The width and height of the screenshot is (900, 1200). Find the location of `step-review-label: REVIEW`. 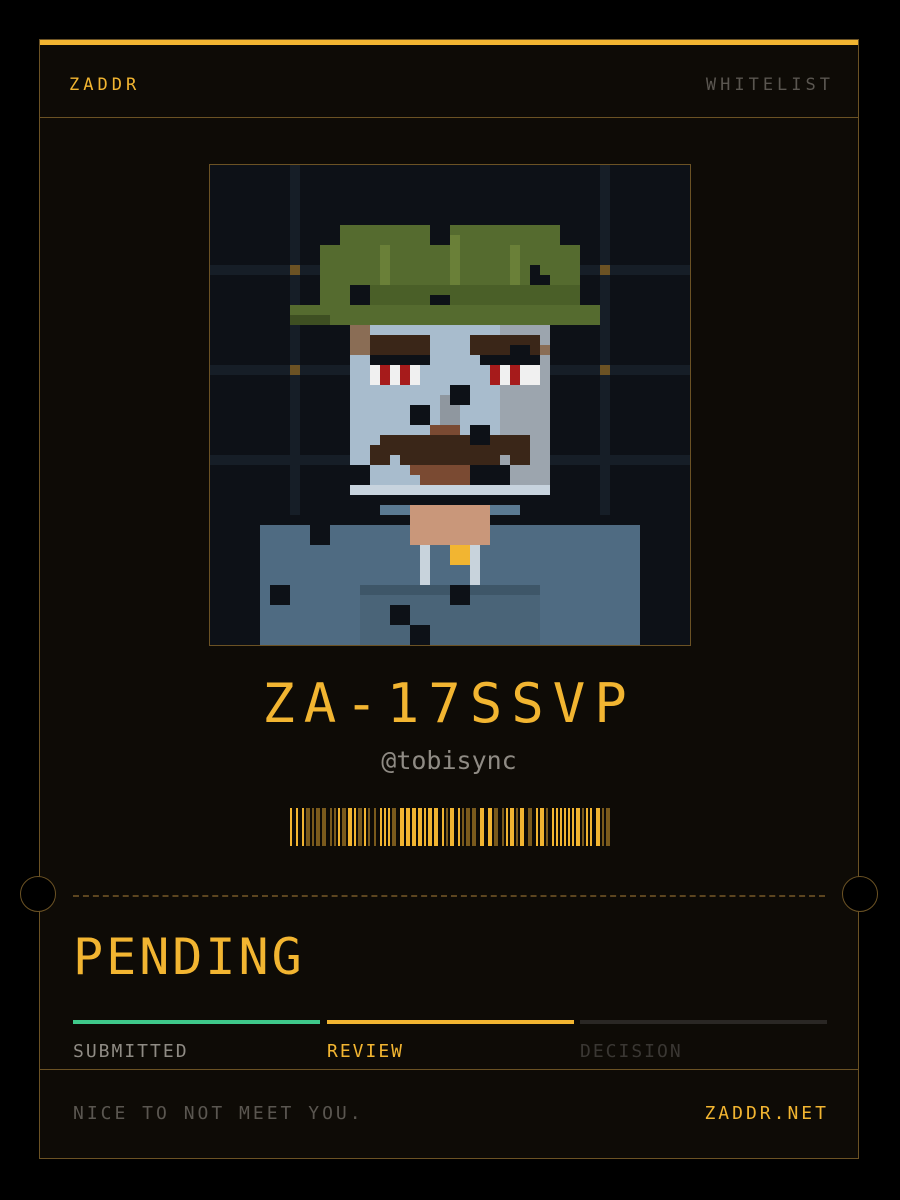

step-review-label: REVIEW is located at coordinates (366, 1051).